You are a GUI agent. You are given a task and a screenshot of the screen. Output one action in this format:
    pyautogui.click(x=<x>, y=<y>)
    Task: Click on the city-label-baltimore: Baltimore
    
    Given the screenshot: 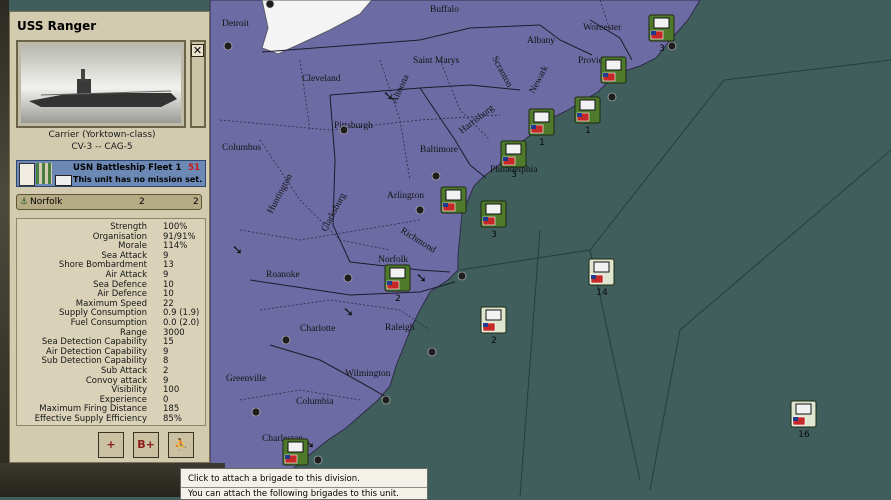 What is the action you would take?
    pyautogui.click(x=439, y=150)
    